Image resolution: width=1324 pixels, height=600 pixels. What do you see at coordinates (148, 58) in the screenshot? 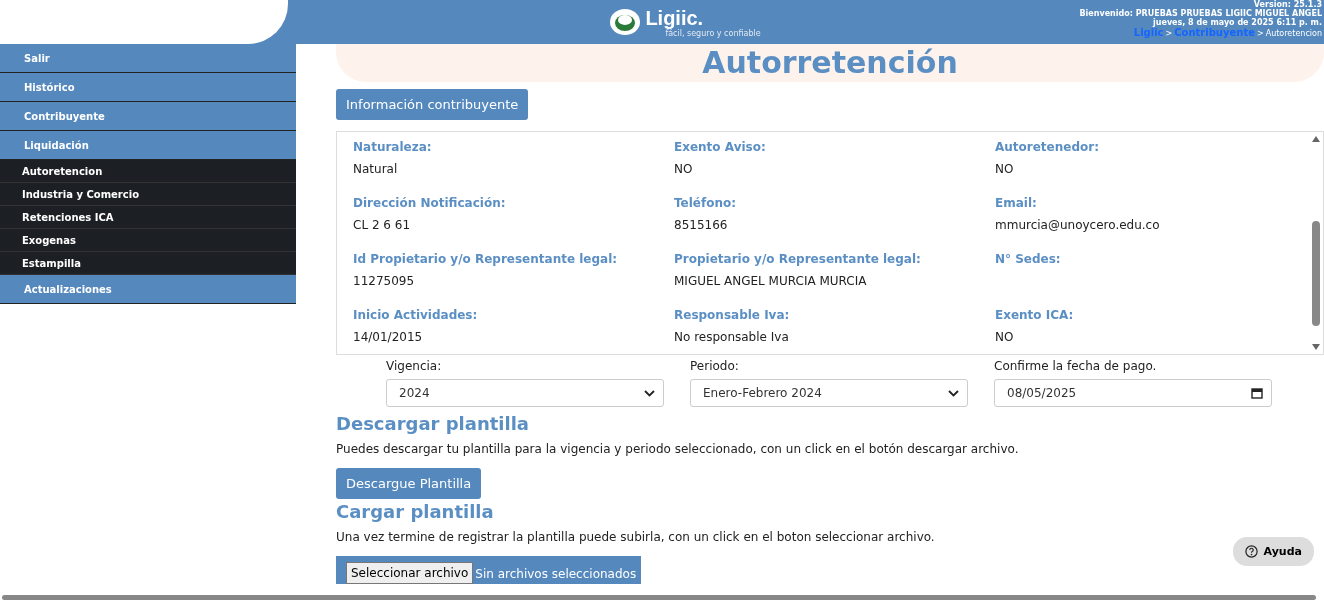
I see `sidebar-item: Salir` at bounding box center [148, 58].